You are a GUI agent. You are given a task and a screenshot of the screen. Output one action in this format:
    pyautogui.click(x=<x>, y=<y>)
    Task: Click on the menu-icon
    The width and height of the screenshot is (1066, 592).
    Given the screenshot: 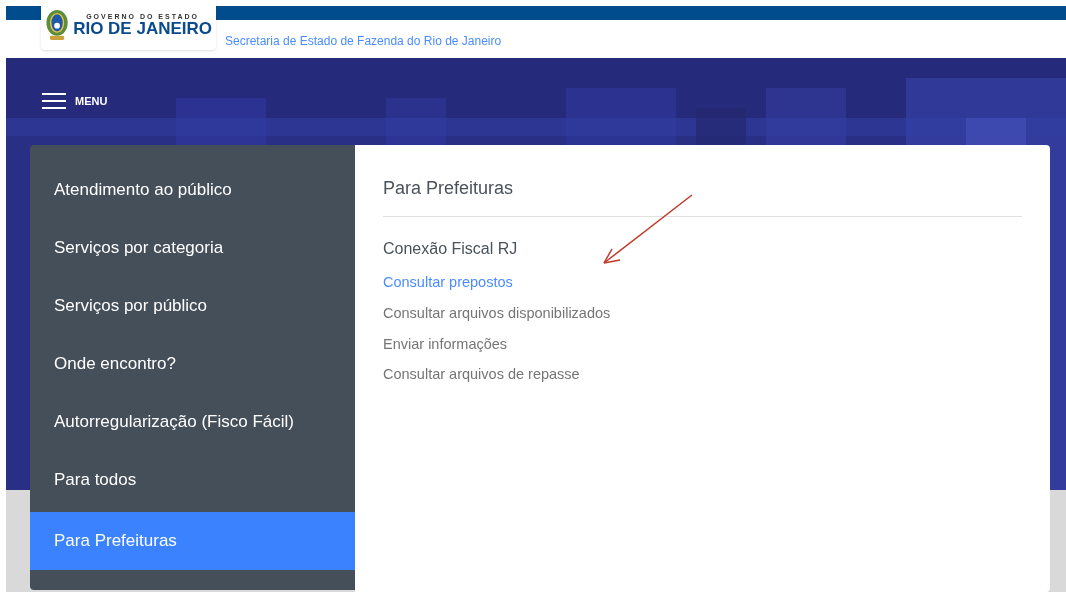 What is the action you would take?
    pyautogui.click(x=54, y=101)
    